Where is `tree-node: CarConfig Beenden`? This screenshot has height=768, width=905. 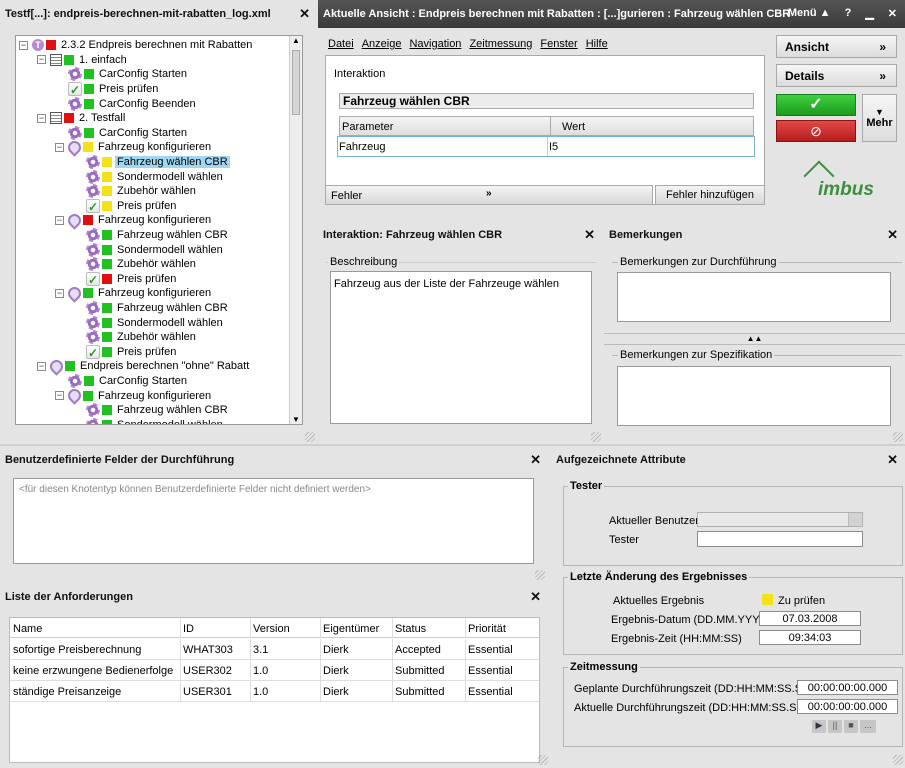
tree-node: CarConfig Beenden is located at coordinates (126, 103).